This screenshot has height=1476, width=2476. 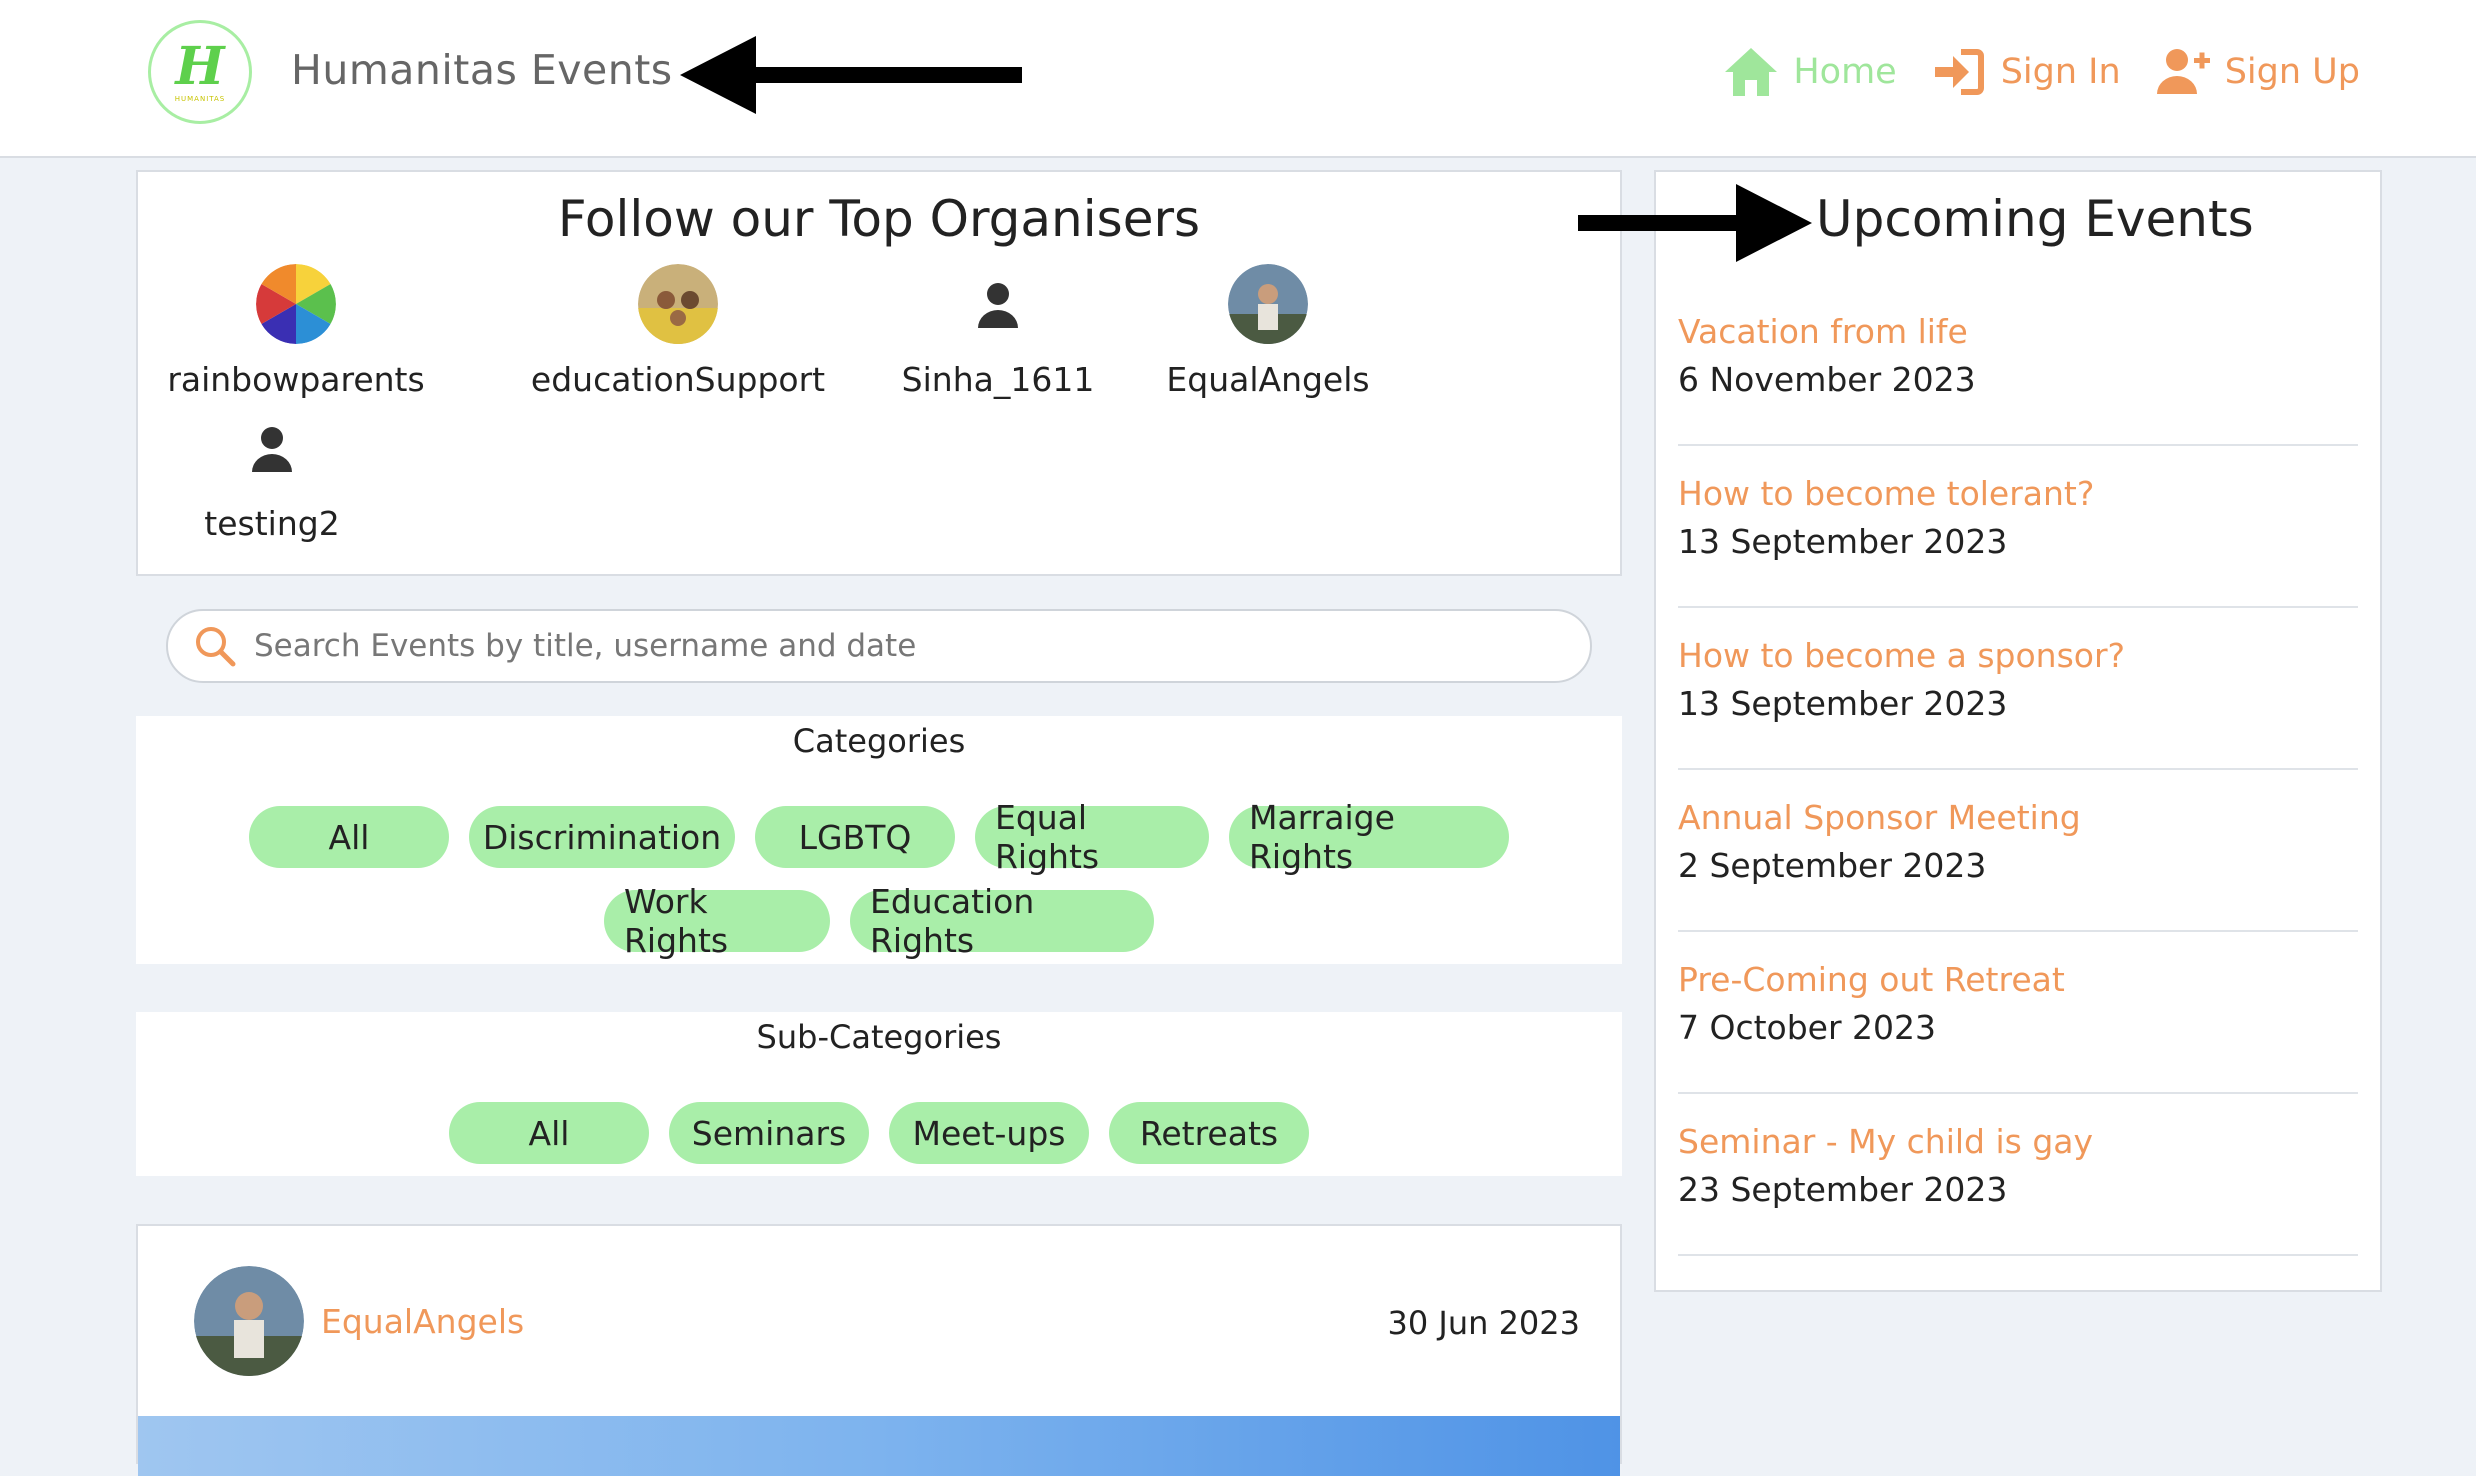 What do you see at coordinates (879, 1133) in the screenshot?
I see `subcategories-row: All Seminars Meet-ups Retreats` at bounding box center [879, 1133].